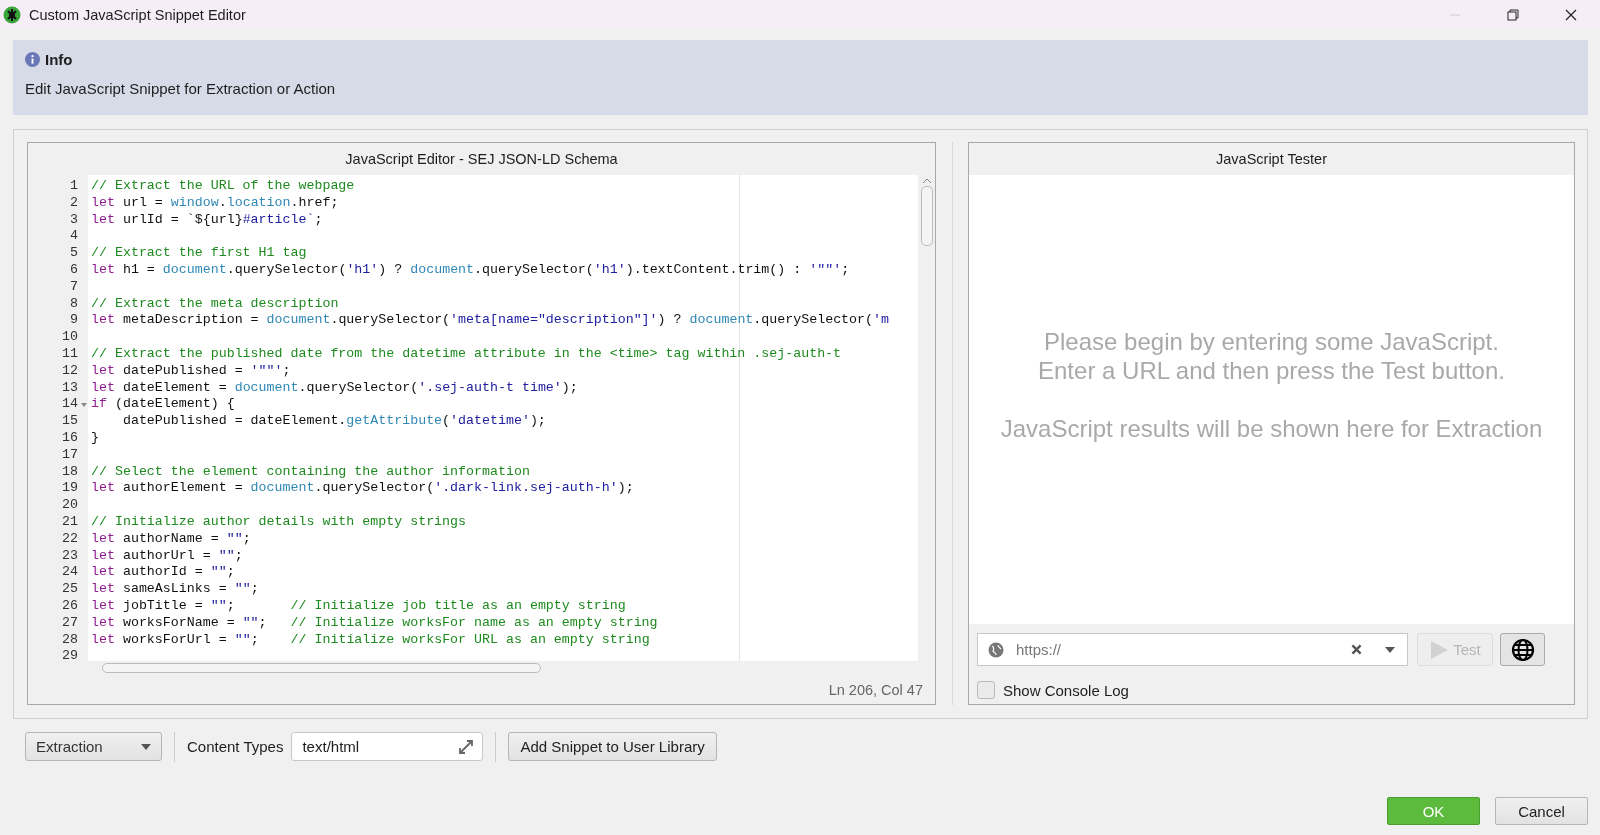 The height and width of the screenshot is (835, 1600). I want to click on line-number: 12, so click(70, 371).